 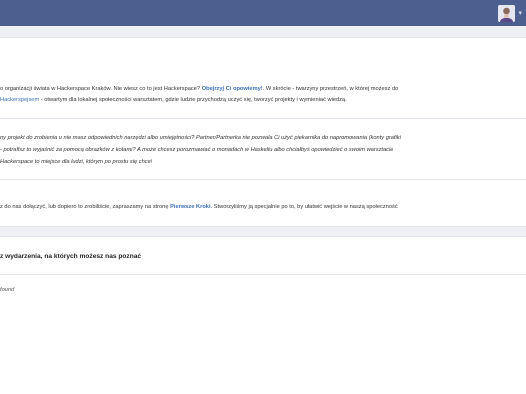 What do you see at coordinates (19, 100) in the screenshot?
I see `intro-link-hackerspace: Hackerspejsem` at bounding box center [19, 100].